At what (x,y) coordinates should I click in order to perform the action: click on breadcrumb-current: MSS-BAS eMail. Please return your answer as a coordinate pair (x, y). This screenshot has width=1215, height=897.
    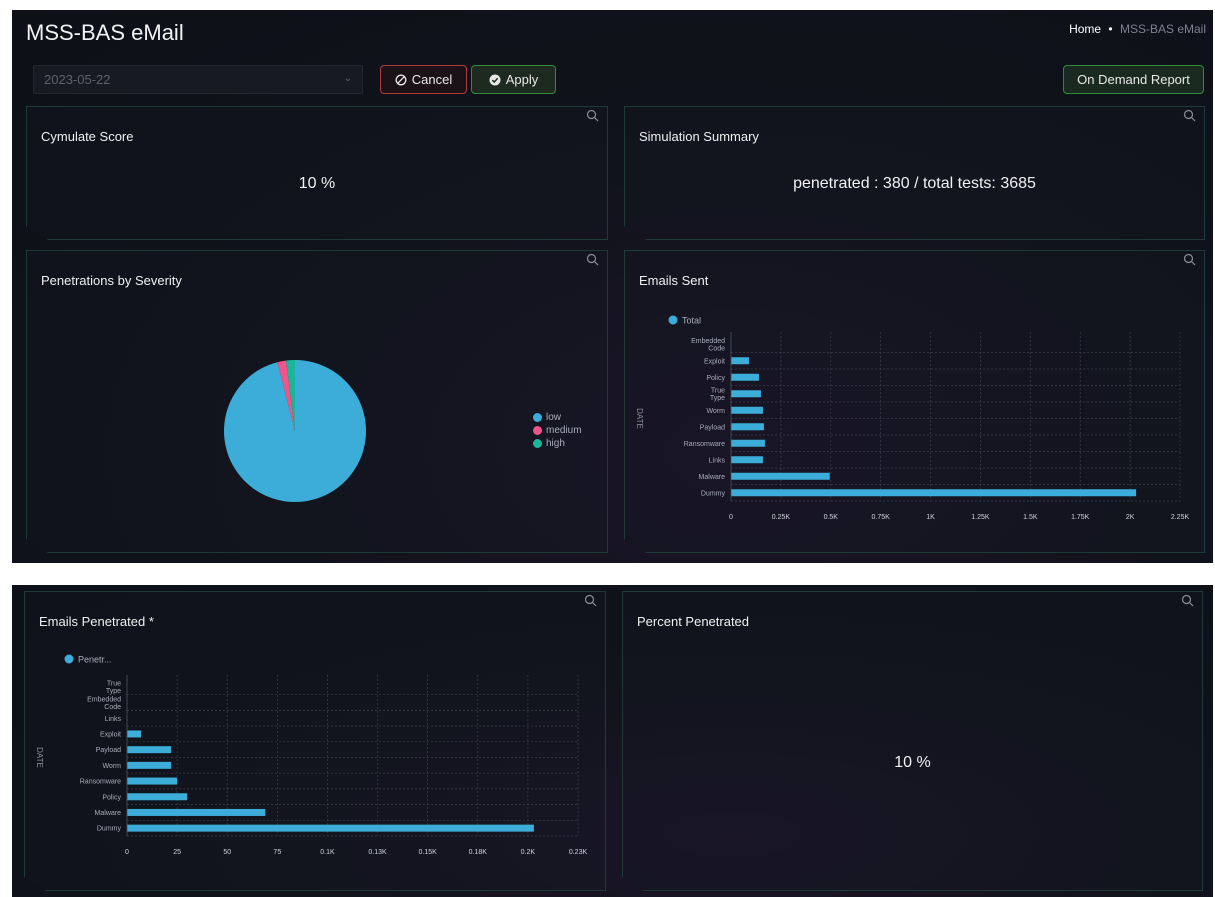
    Looking at the image, I should click on (1162, 29).